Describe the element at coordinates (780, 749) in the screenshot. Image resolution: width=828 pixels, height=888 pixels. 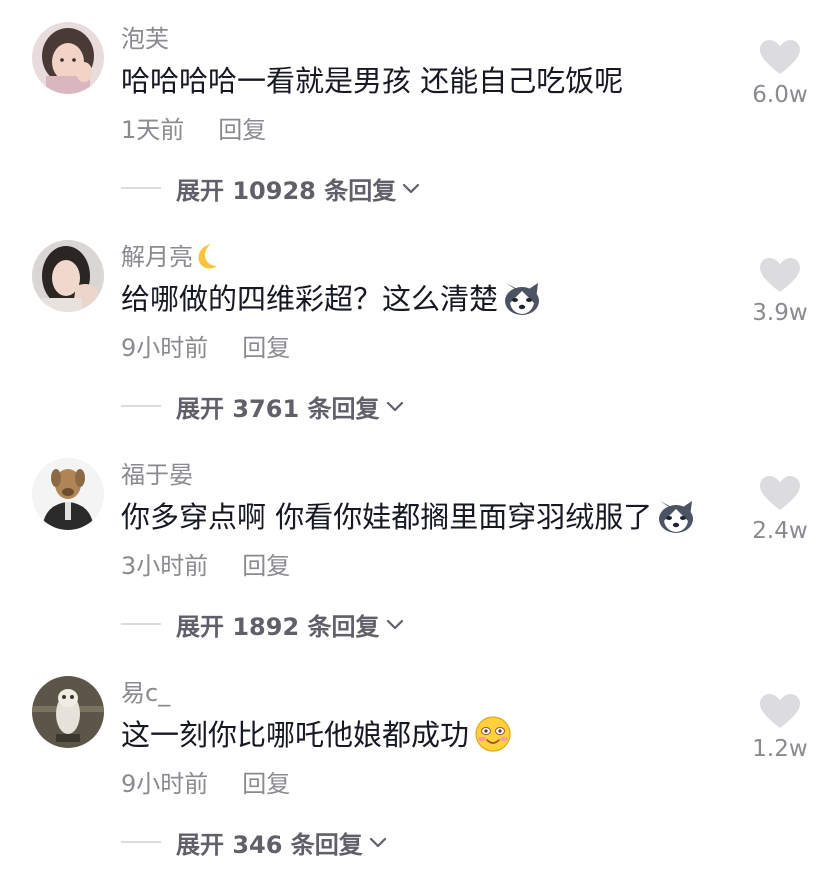
I see `like-count: 1.2w` at that location.